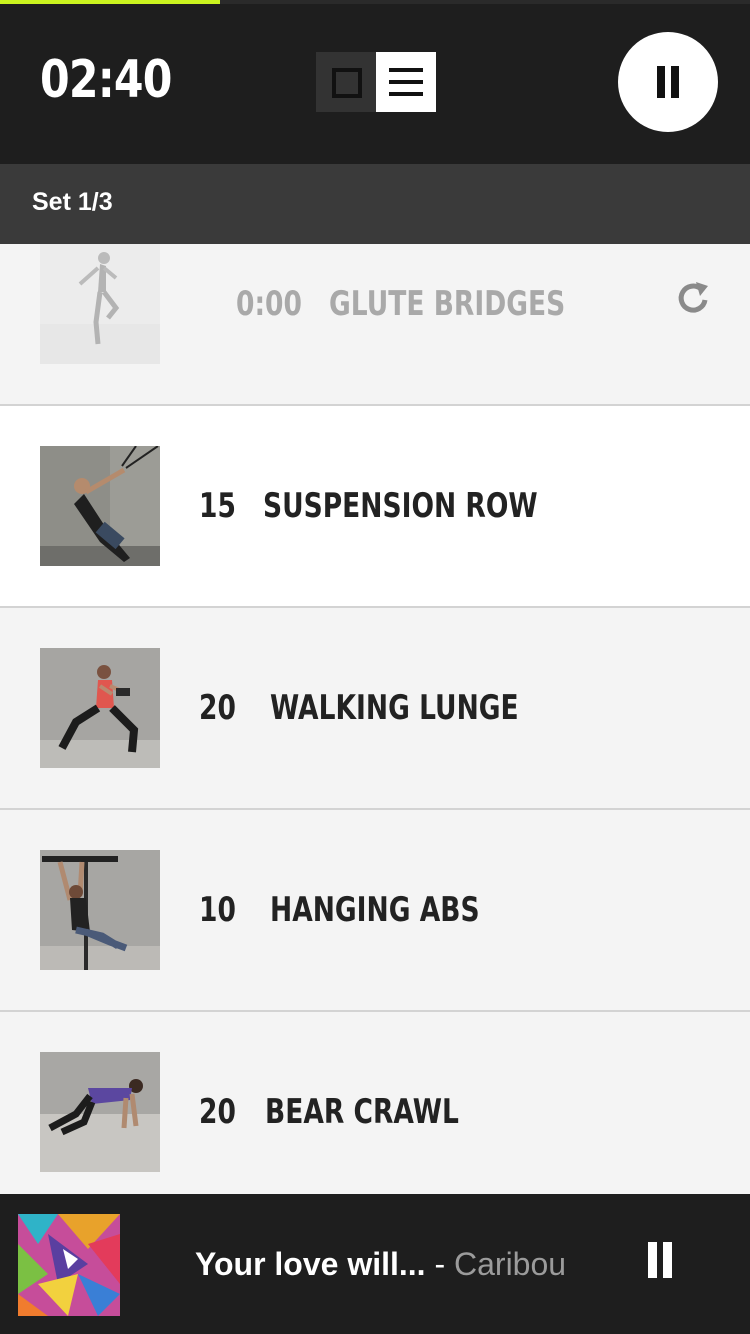 This screenshot has width=750, height=1334. Describe the element at coordinates (694, 298) in the screenshot. I see `replay-icon` at that location.